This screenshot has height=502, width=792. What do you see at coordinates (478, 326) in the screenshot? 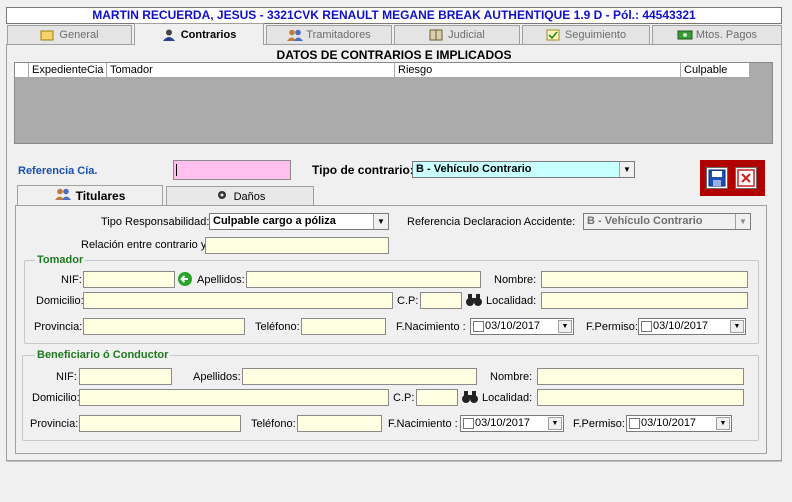
I see `tomador-fnac-checkbox` at bounding box center [478, 326].